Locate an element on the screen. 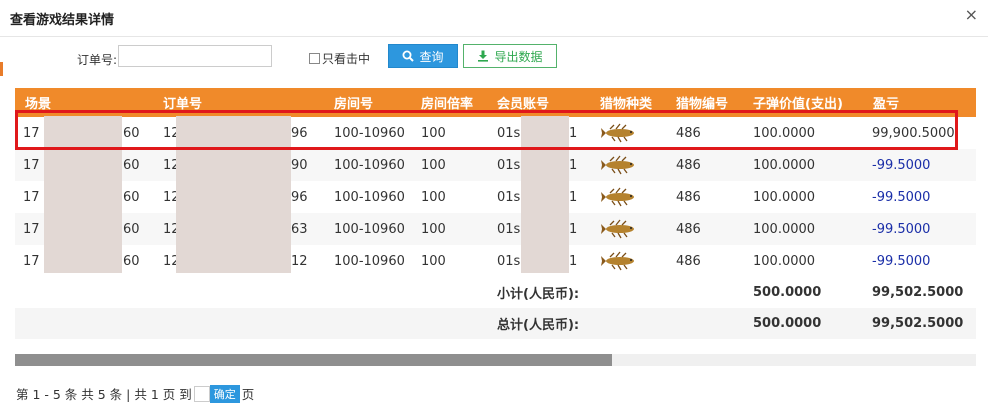 This screenshot has height=411, width=988. query-button-label: 查询 is located at coordinates (431, 56).